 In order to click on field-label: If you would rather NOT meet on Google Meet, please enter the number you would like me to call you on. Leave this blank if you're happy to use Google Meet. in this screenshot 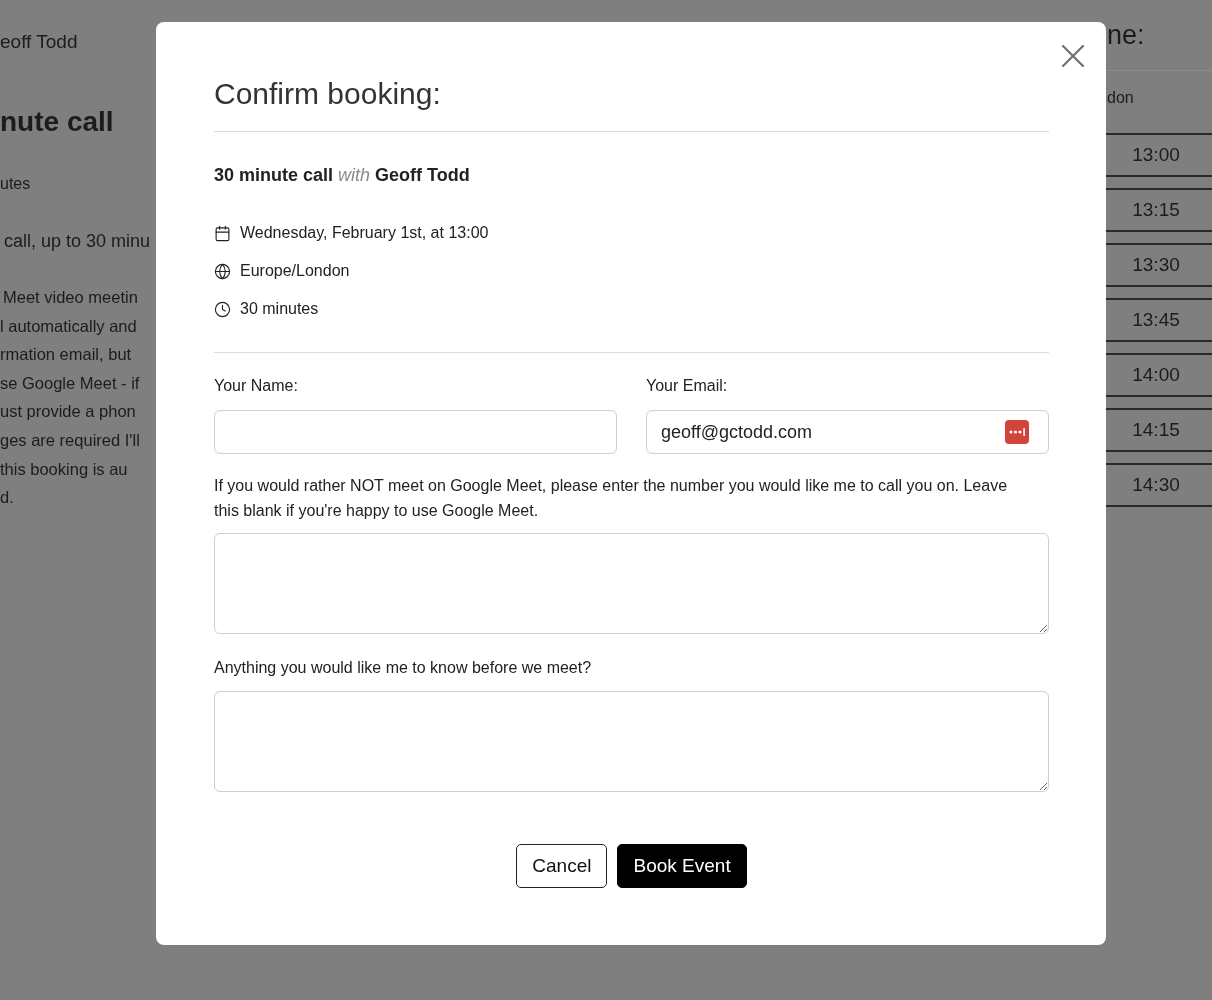, I will do `click(611, 498)`.